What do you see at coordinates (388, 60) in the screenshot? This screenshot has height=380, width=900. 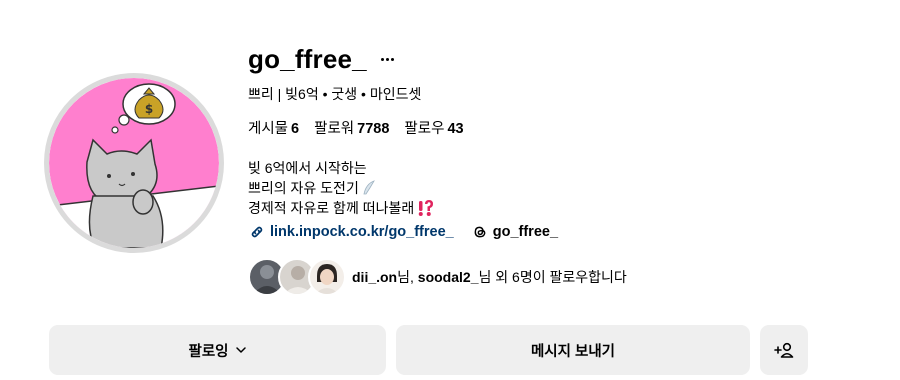 I see `more-options-icon` at bounding box center [388, 60].